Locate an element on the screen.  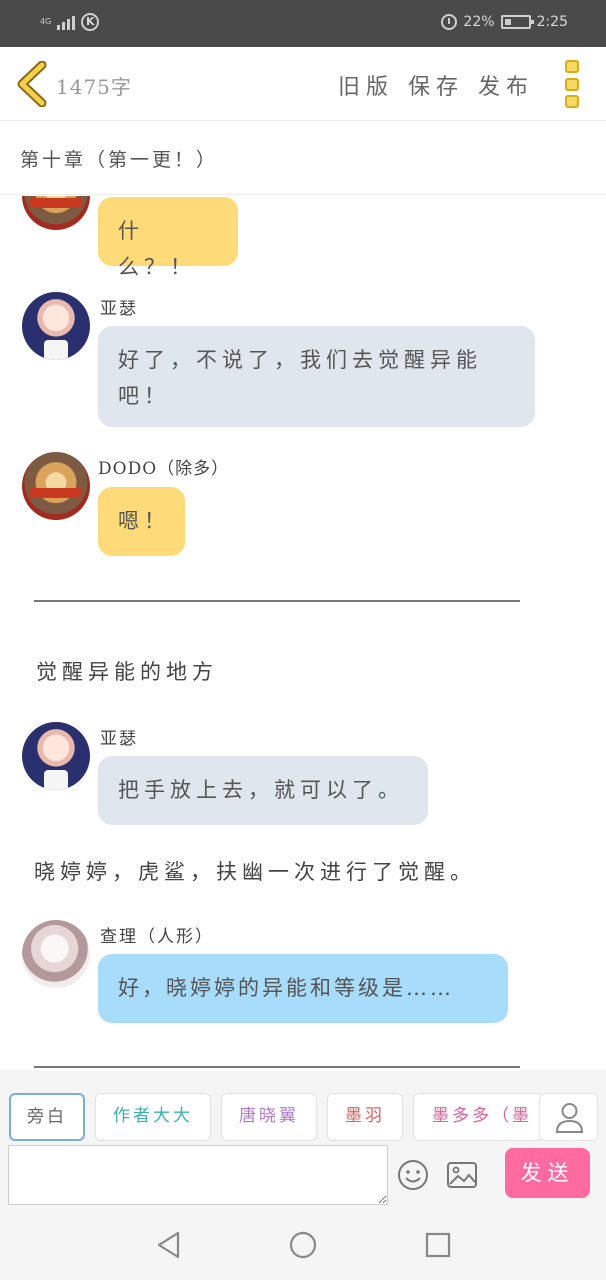
clock: 2:25 is located at coordinates (552, 22).